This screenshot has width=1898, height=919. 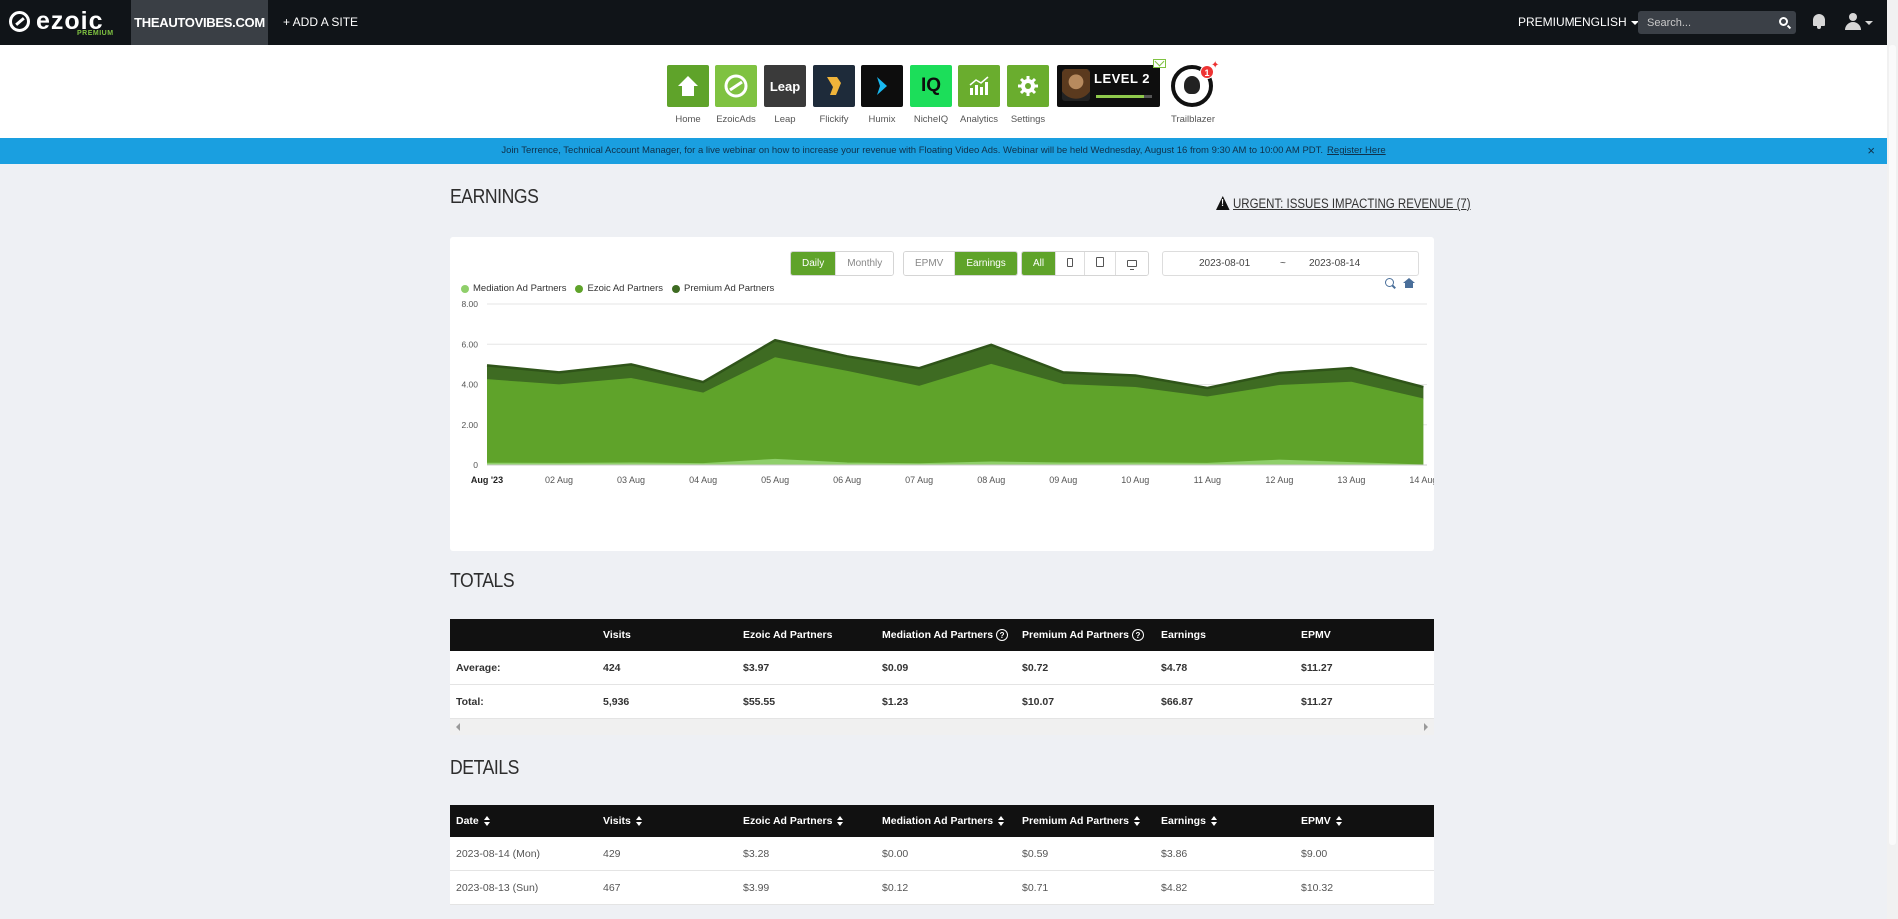 I want to click on search-input, so click(x=1703, y=22).